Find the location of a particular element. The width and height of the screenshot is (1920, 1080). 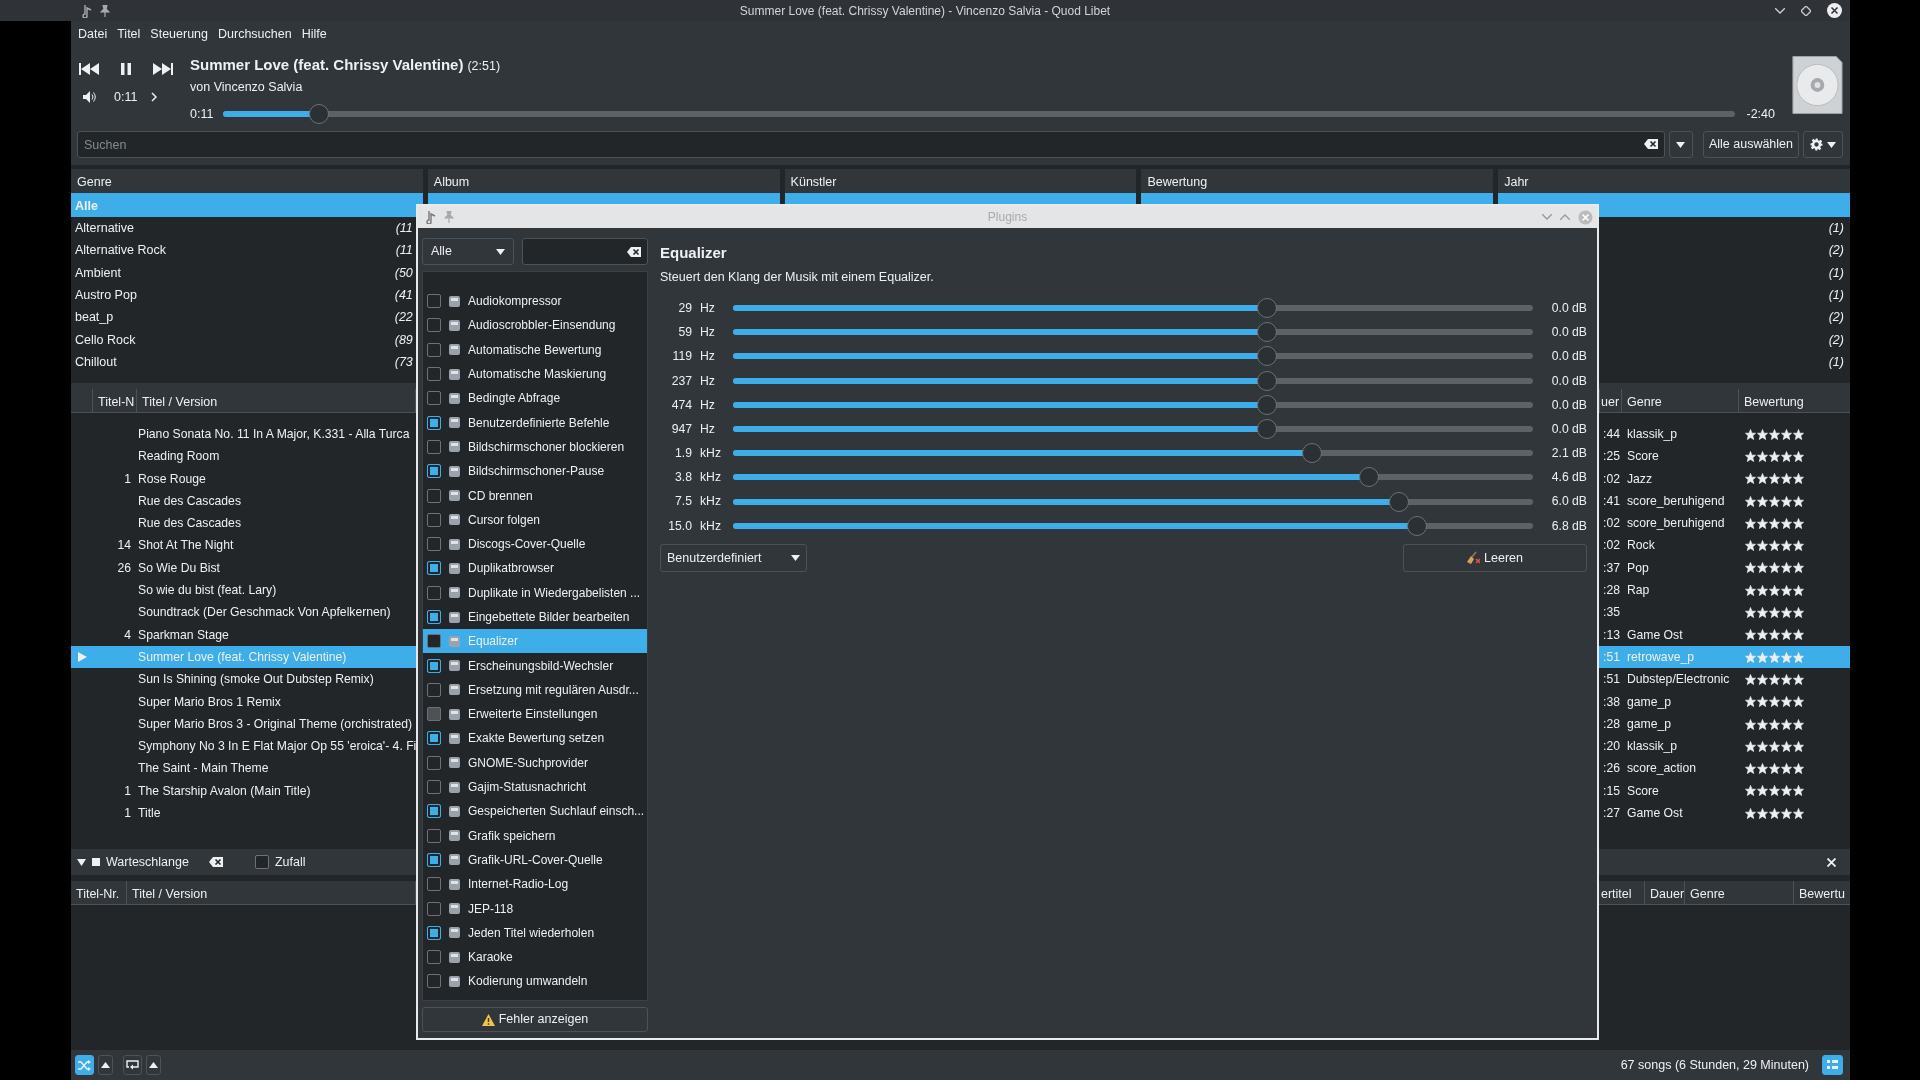

clear-queue-icon is located at coordinates (215, 862).